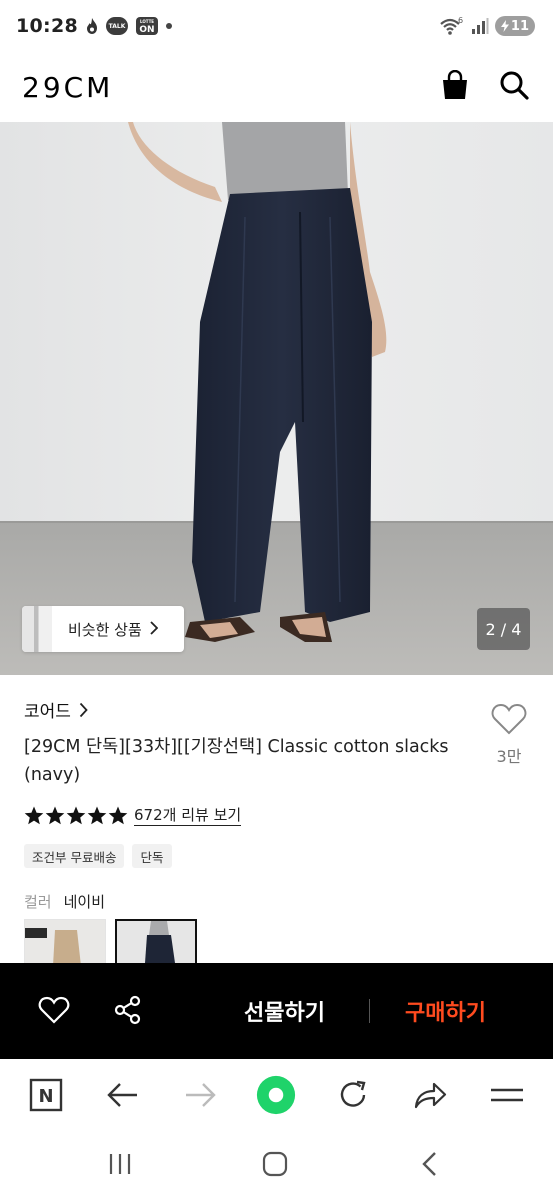  What do you see at coordinates (128, 1012) in the screenshot?
I see `share-nodes-icon` at bounding box center [128, 1012].